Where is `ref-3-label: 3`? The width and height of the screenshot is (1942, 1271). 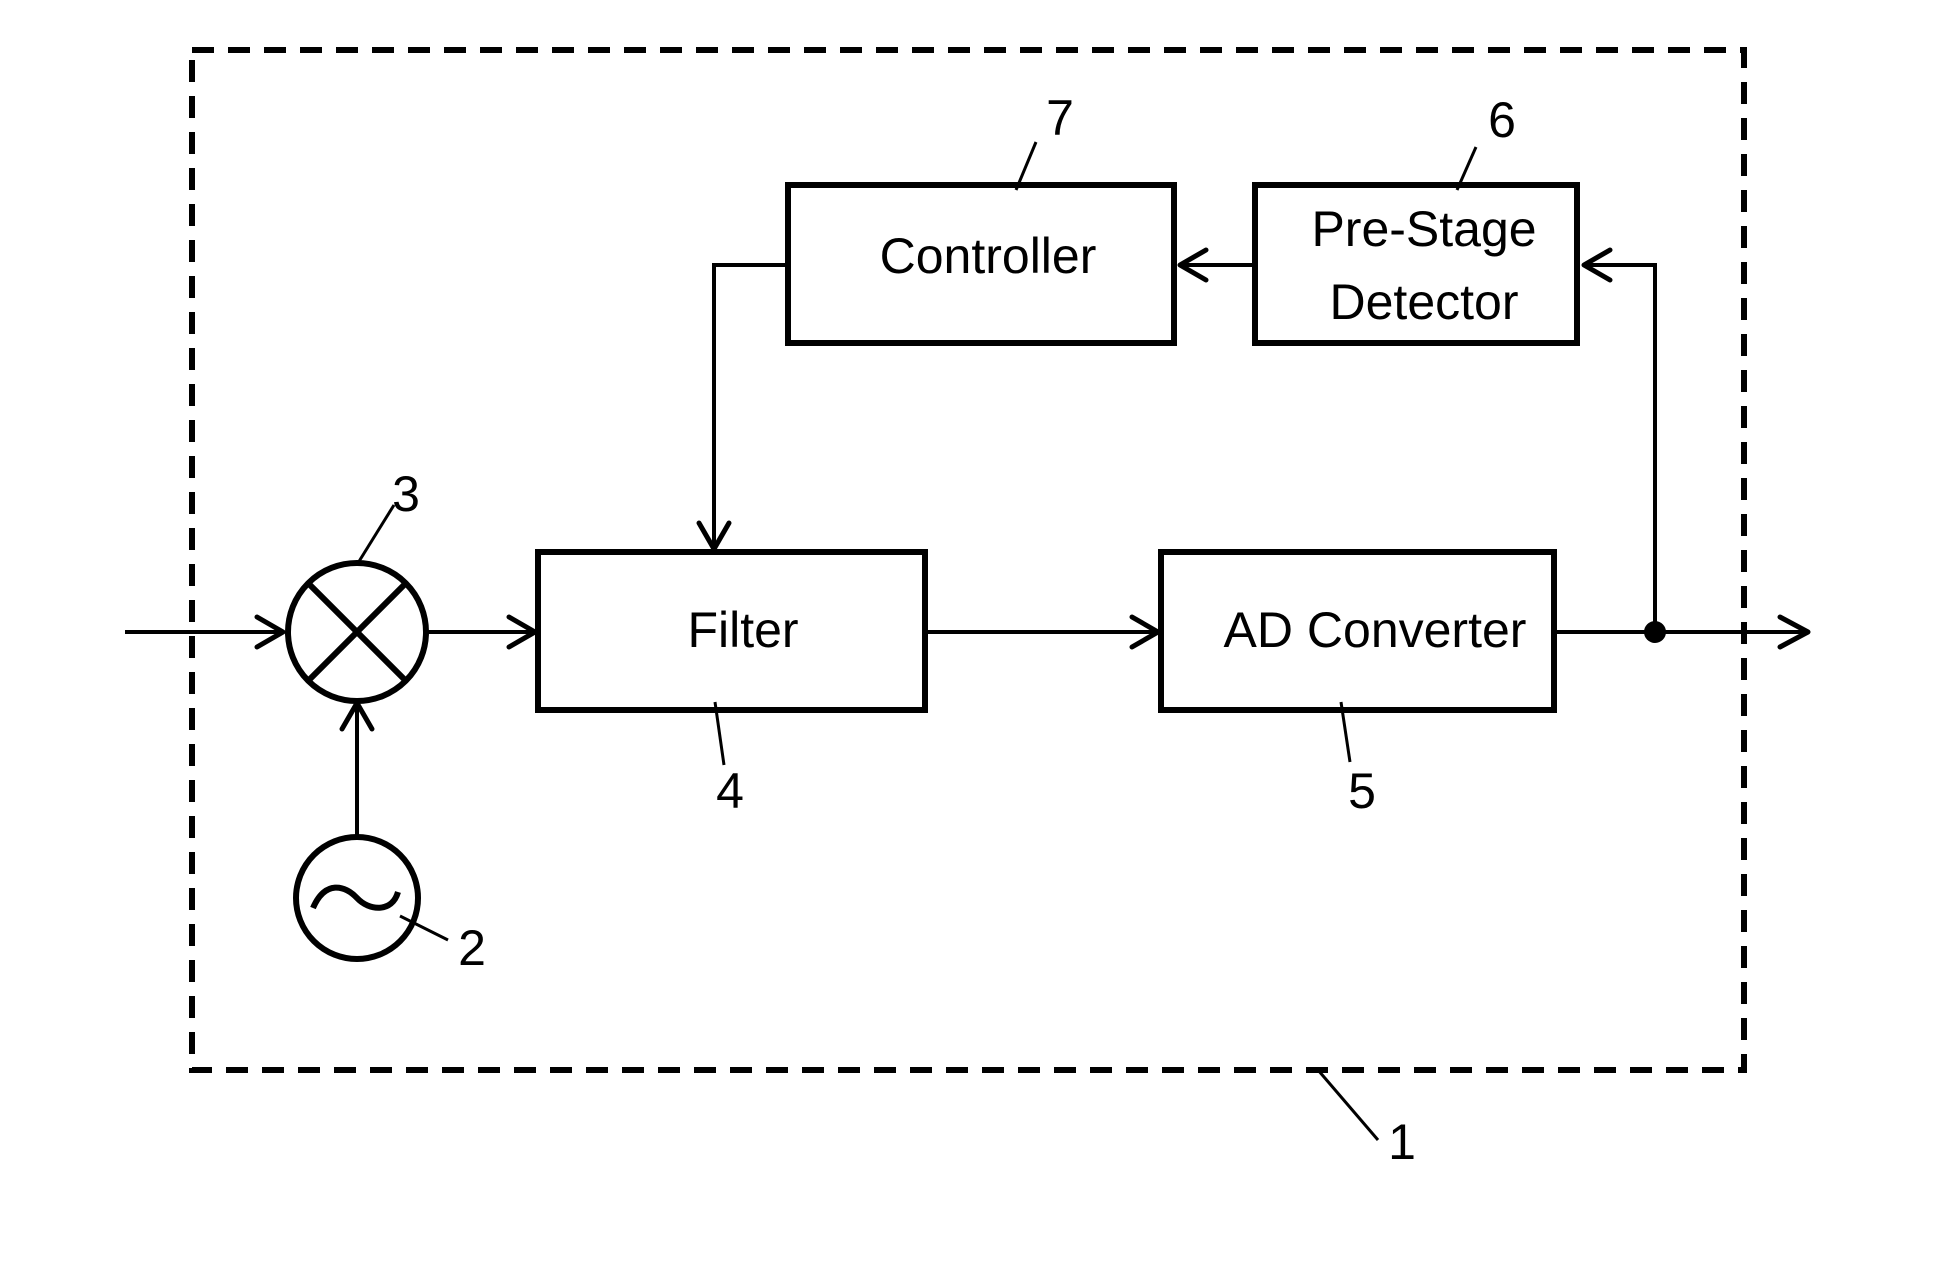 ref-3-label: 3 is located at coordinates (406, 494).